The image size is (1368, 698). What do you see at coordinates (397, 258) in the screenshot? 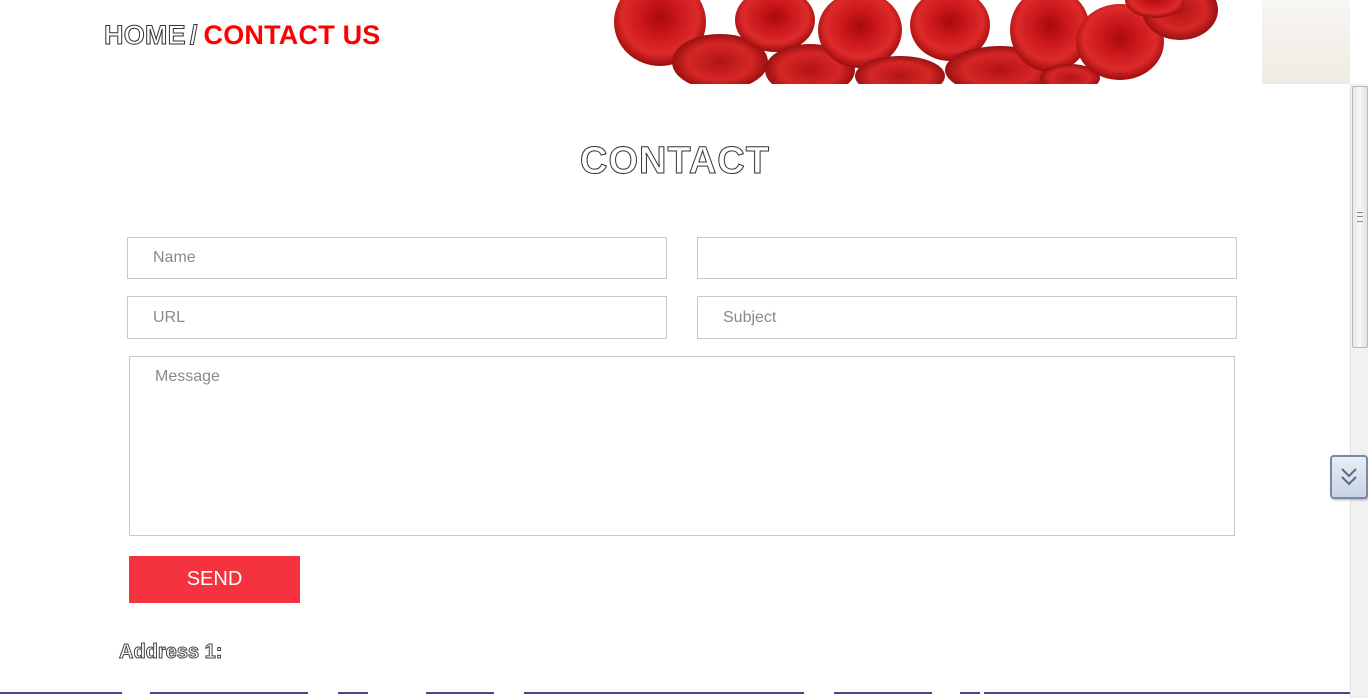
I see `name-input` at bounding box center [397, 258].